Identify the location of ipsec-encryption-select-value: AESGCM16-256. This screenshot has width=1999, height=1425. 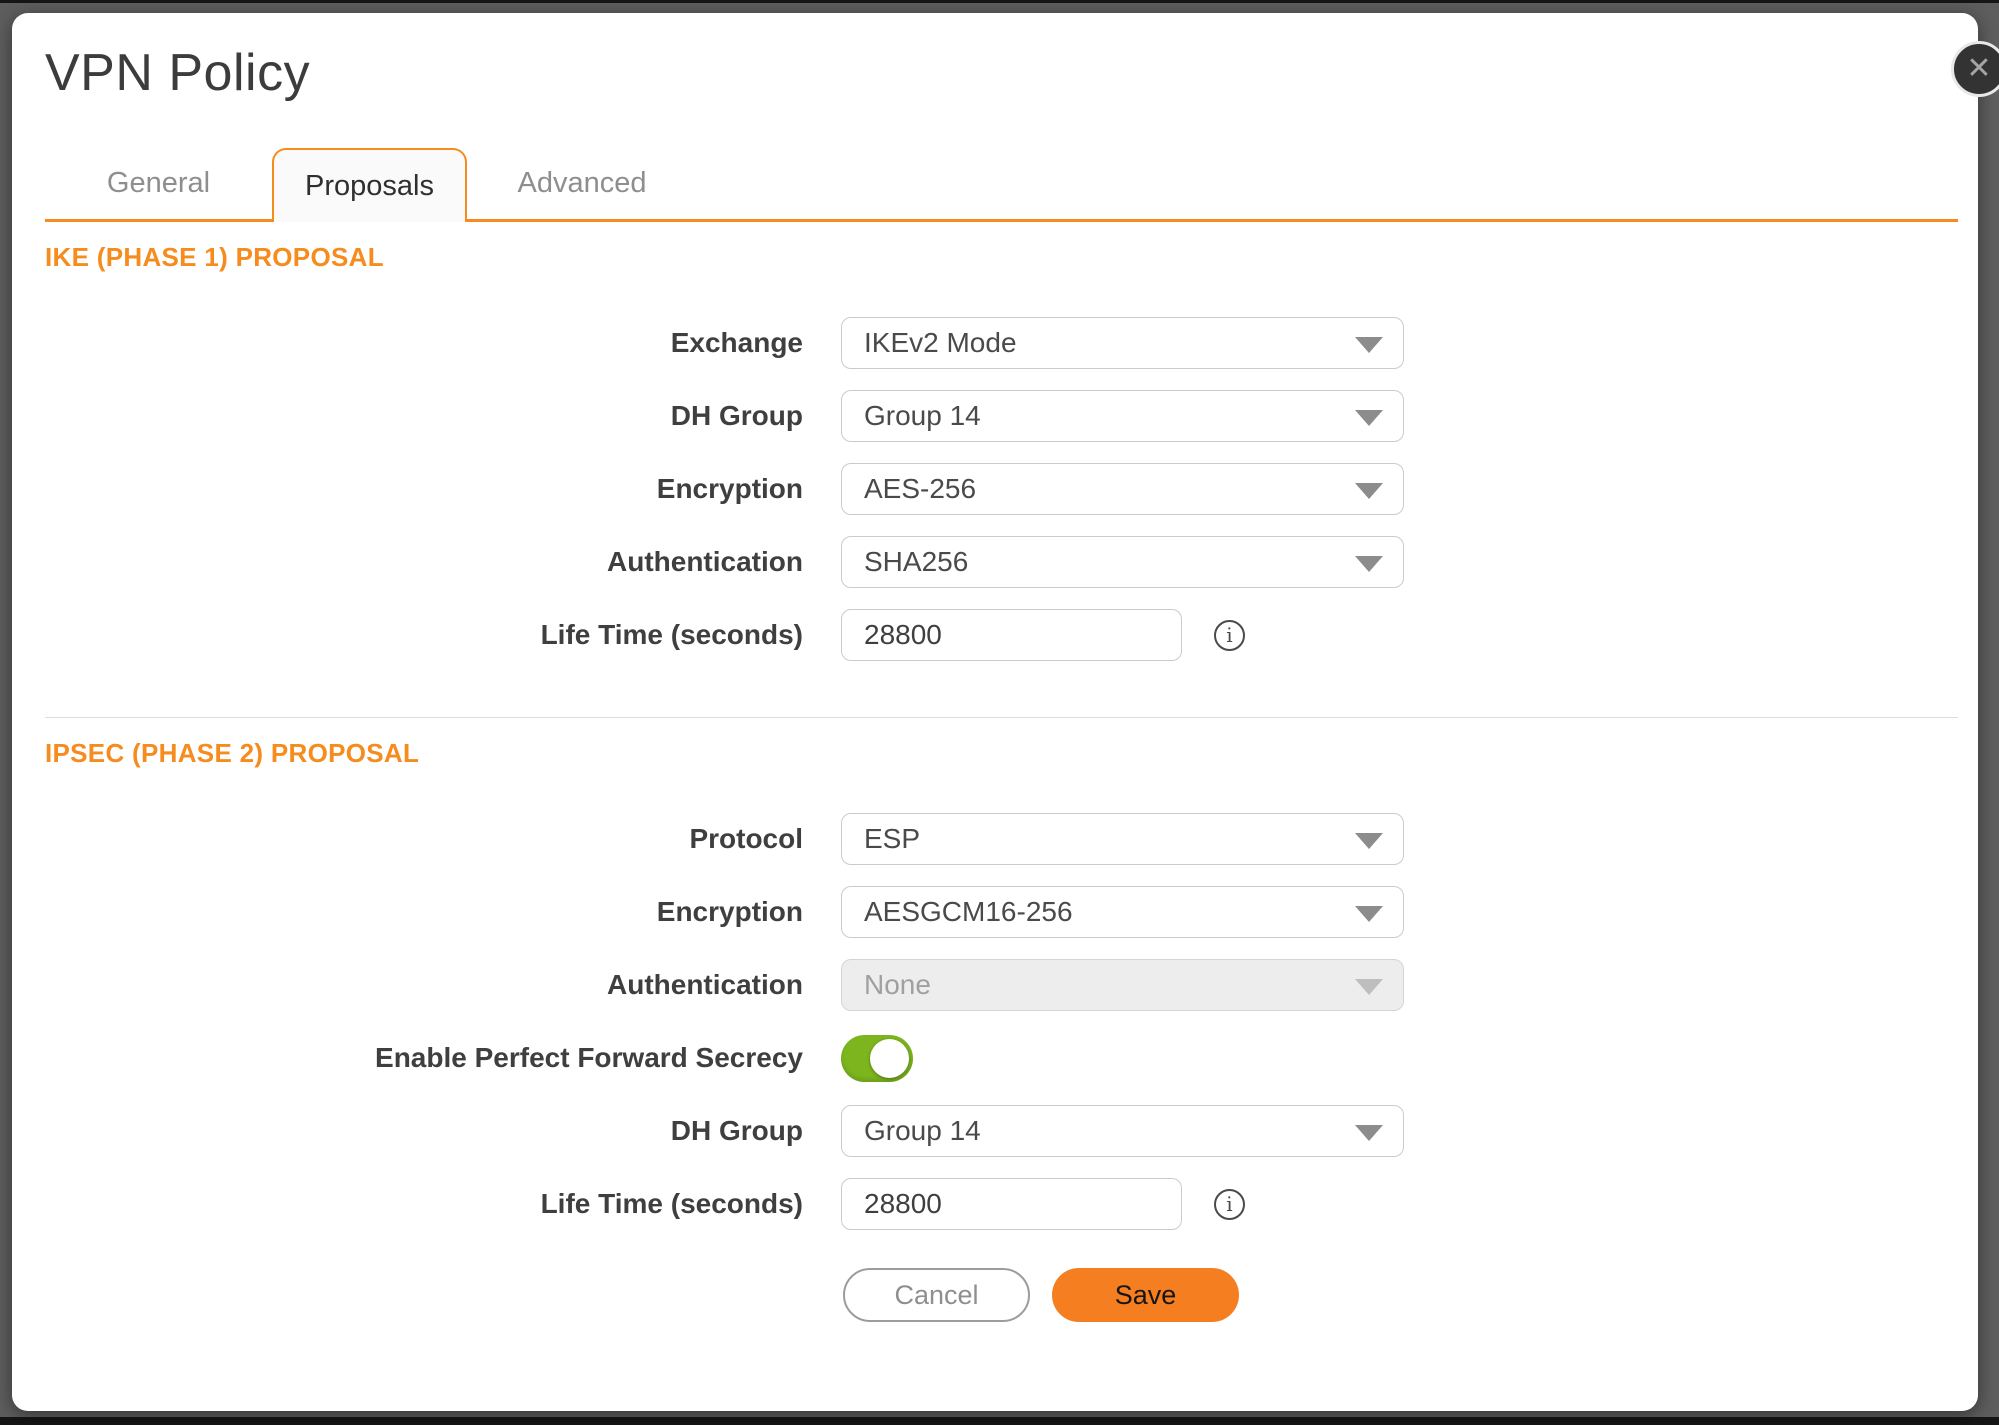
(968, 911).